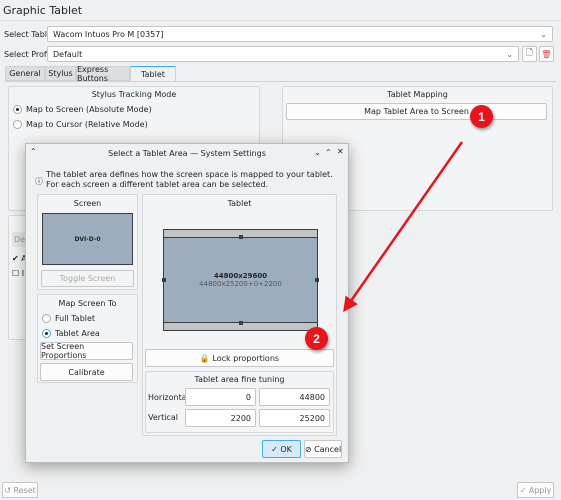 This screenshot has width=561, height=500. Describe the element at coordinates (481, 116) in the screenshot. I see `annotation-marker-1: 1` at that location.